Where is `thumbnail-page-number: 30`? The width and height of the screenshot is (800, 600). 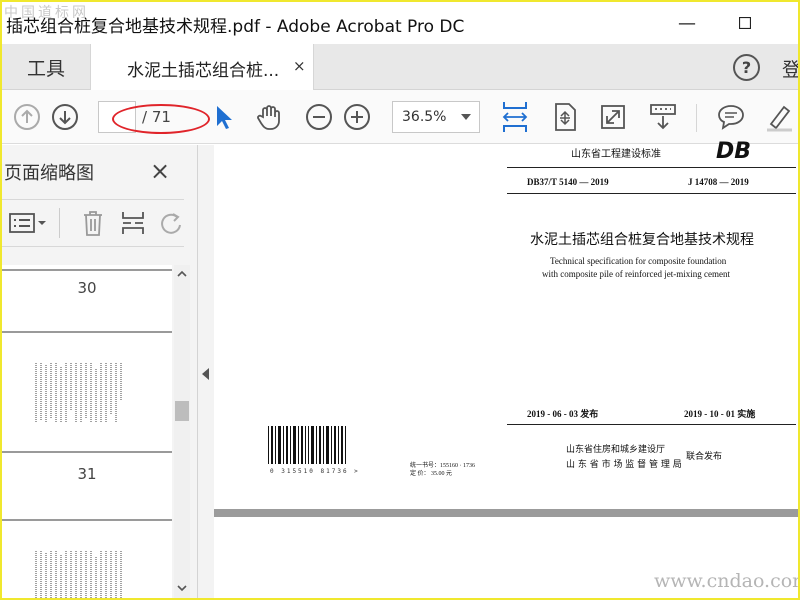 thumbnail-page-number: 30 is located at coordinates (87, 288).